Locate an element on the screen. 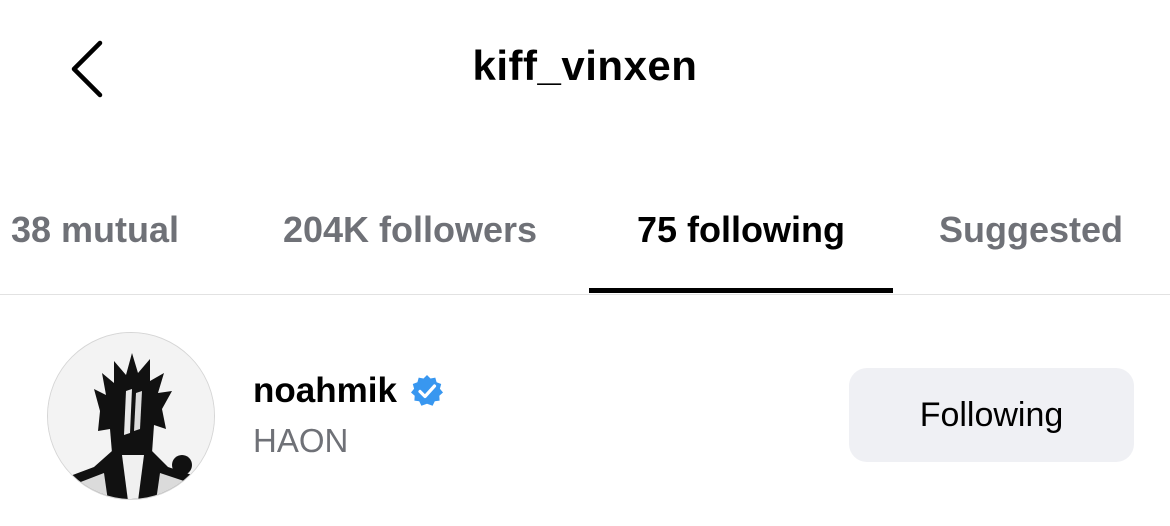  tab-mutual: 38 mutual is located at coordinates (95, 247).